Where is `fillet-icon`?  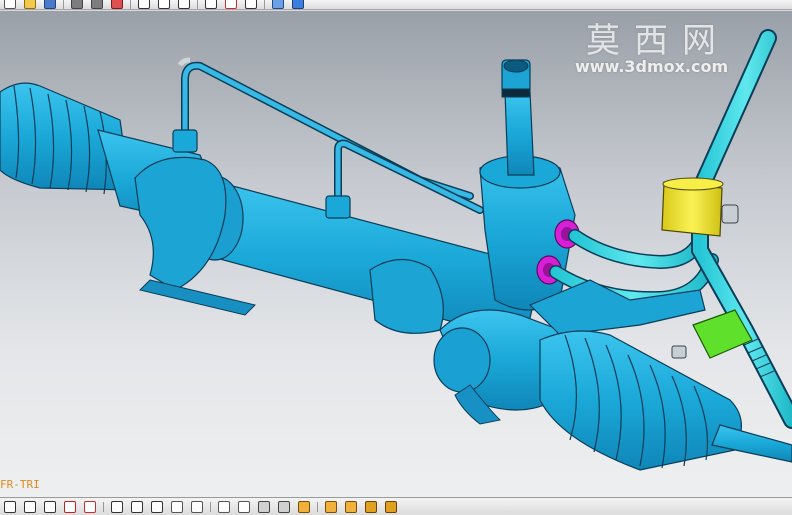
fillet-icon is located at coordinates (137, 506).